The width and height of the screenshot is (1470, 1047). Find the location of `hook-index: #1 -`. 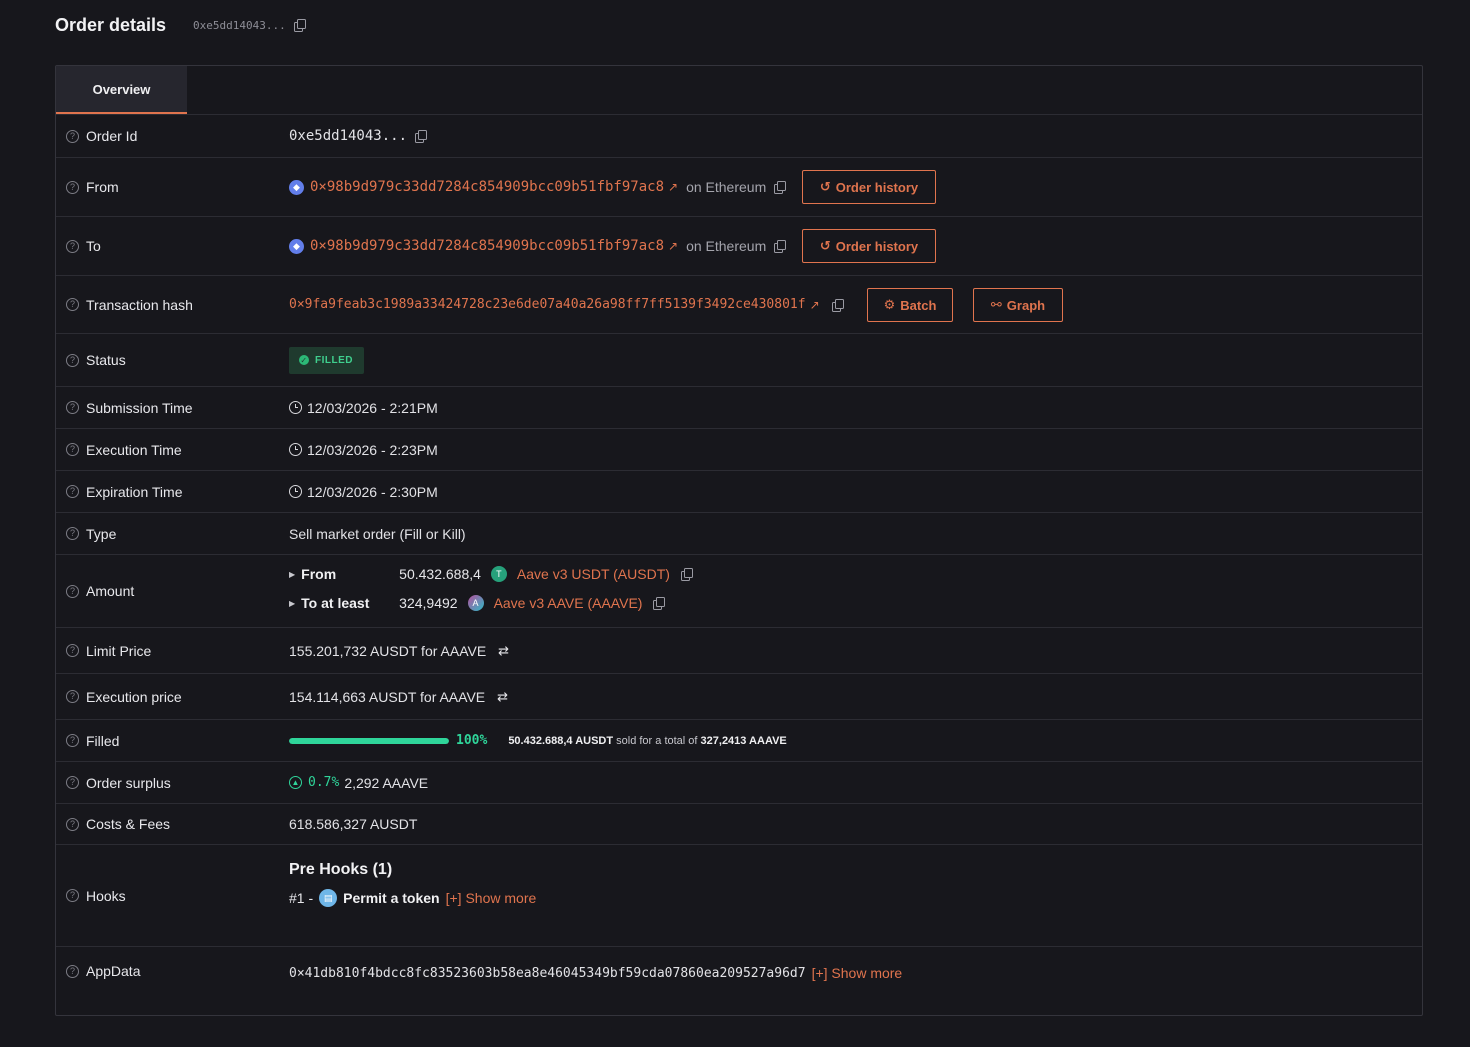

hook-index: #1 - is located at coordinates (301, 898).